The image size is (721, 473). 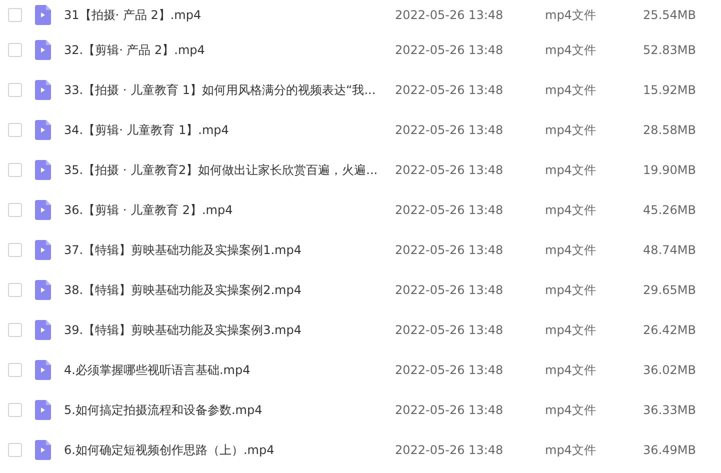 What do you see at coordinates (669, 90) in the screenshot?
I see `file-size: 15.92MB` at bounding box center [669, 90].